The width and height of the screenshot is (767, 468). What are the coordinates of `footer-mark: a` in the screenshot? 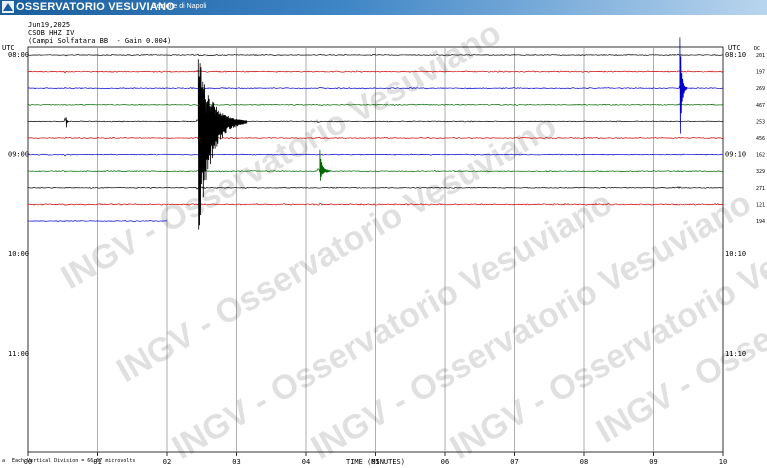 It's located at (3, 461).